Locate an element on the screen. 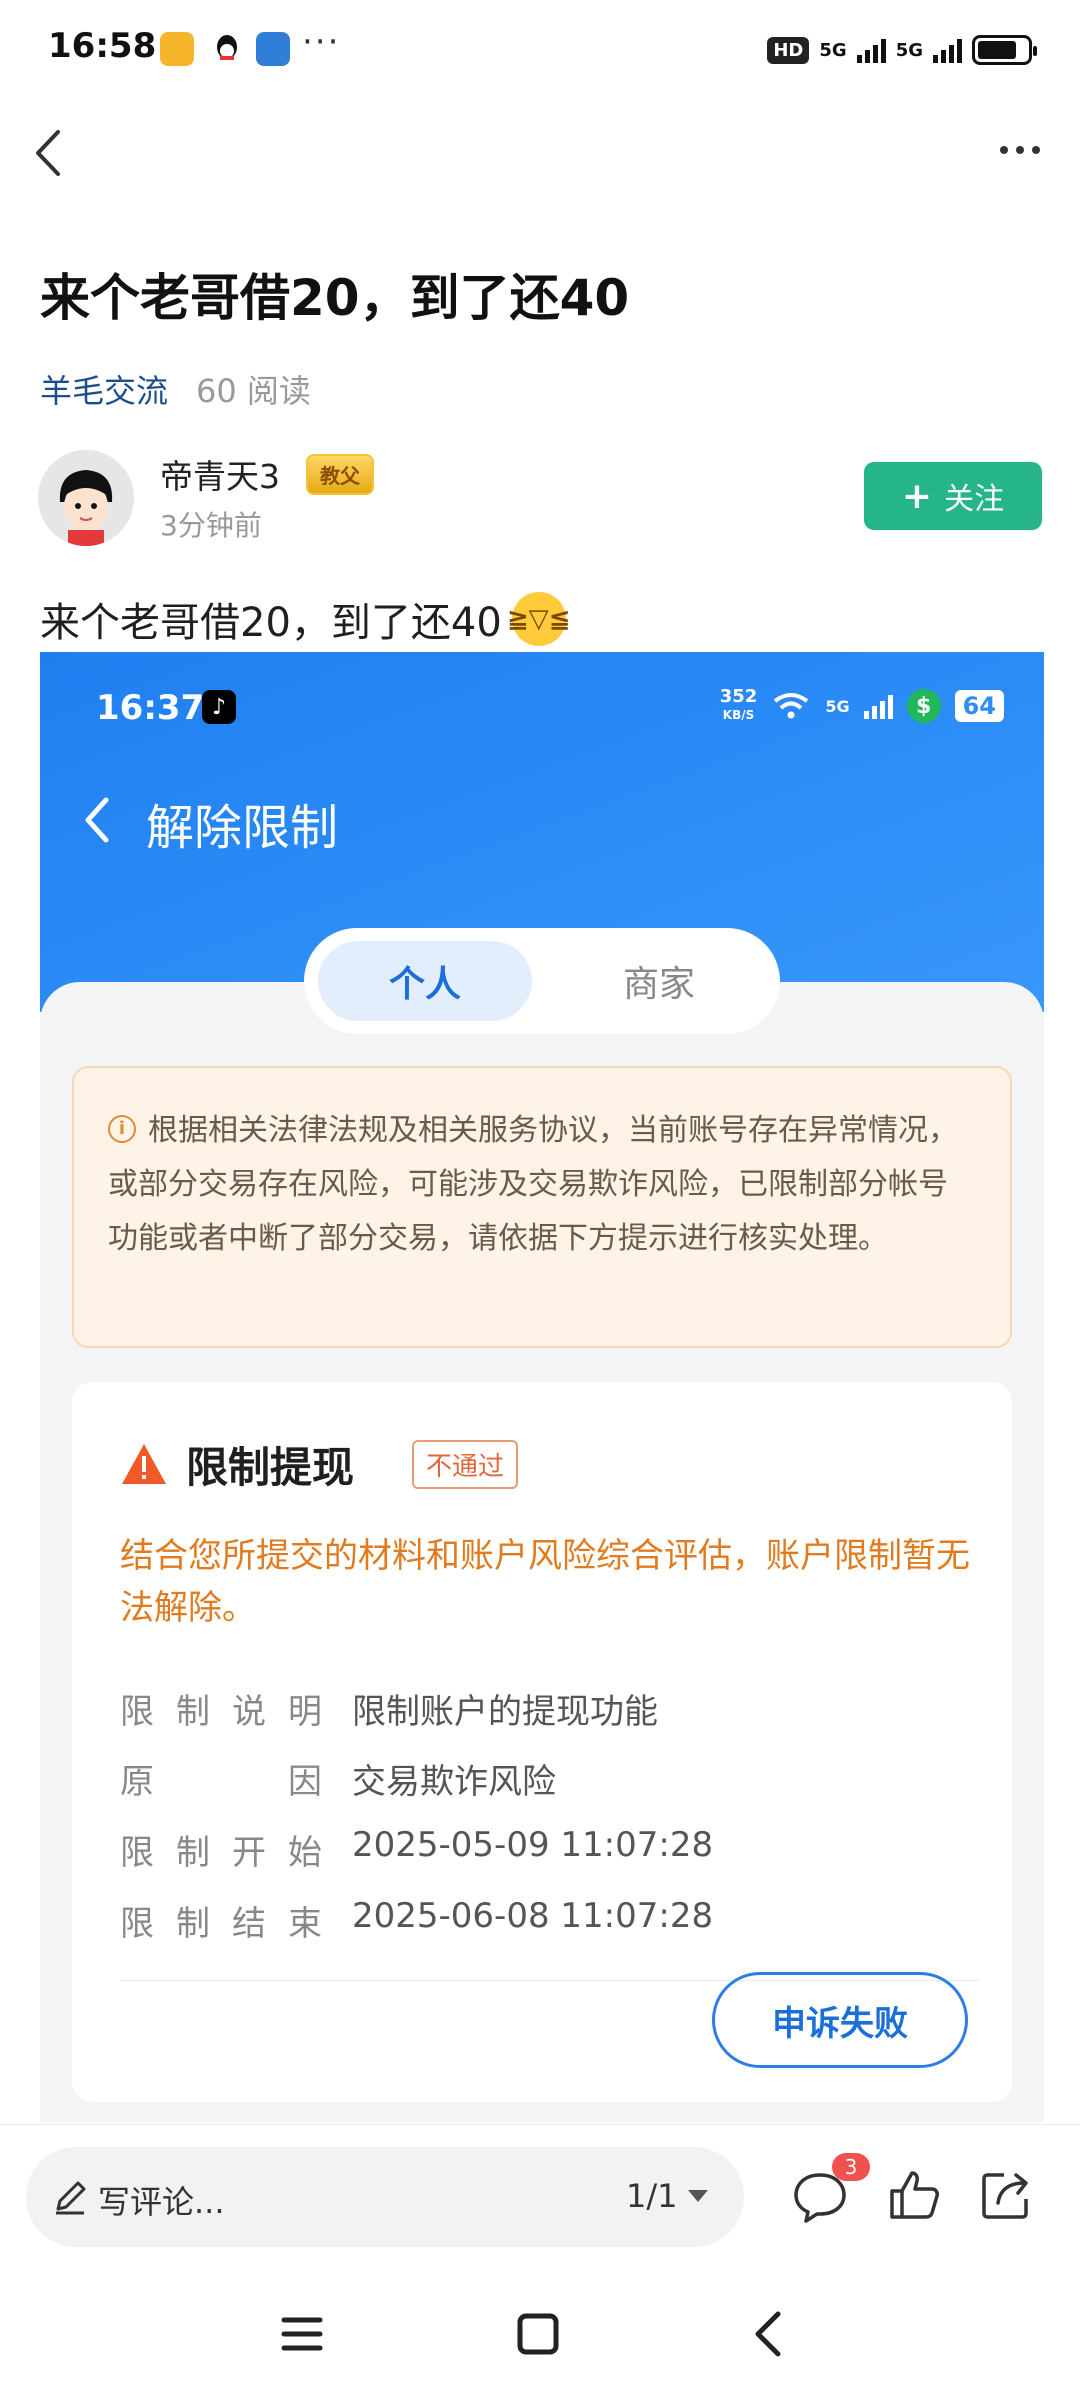  status-right: HD 5G 5G is located at coordinates (902, 50).